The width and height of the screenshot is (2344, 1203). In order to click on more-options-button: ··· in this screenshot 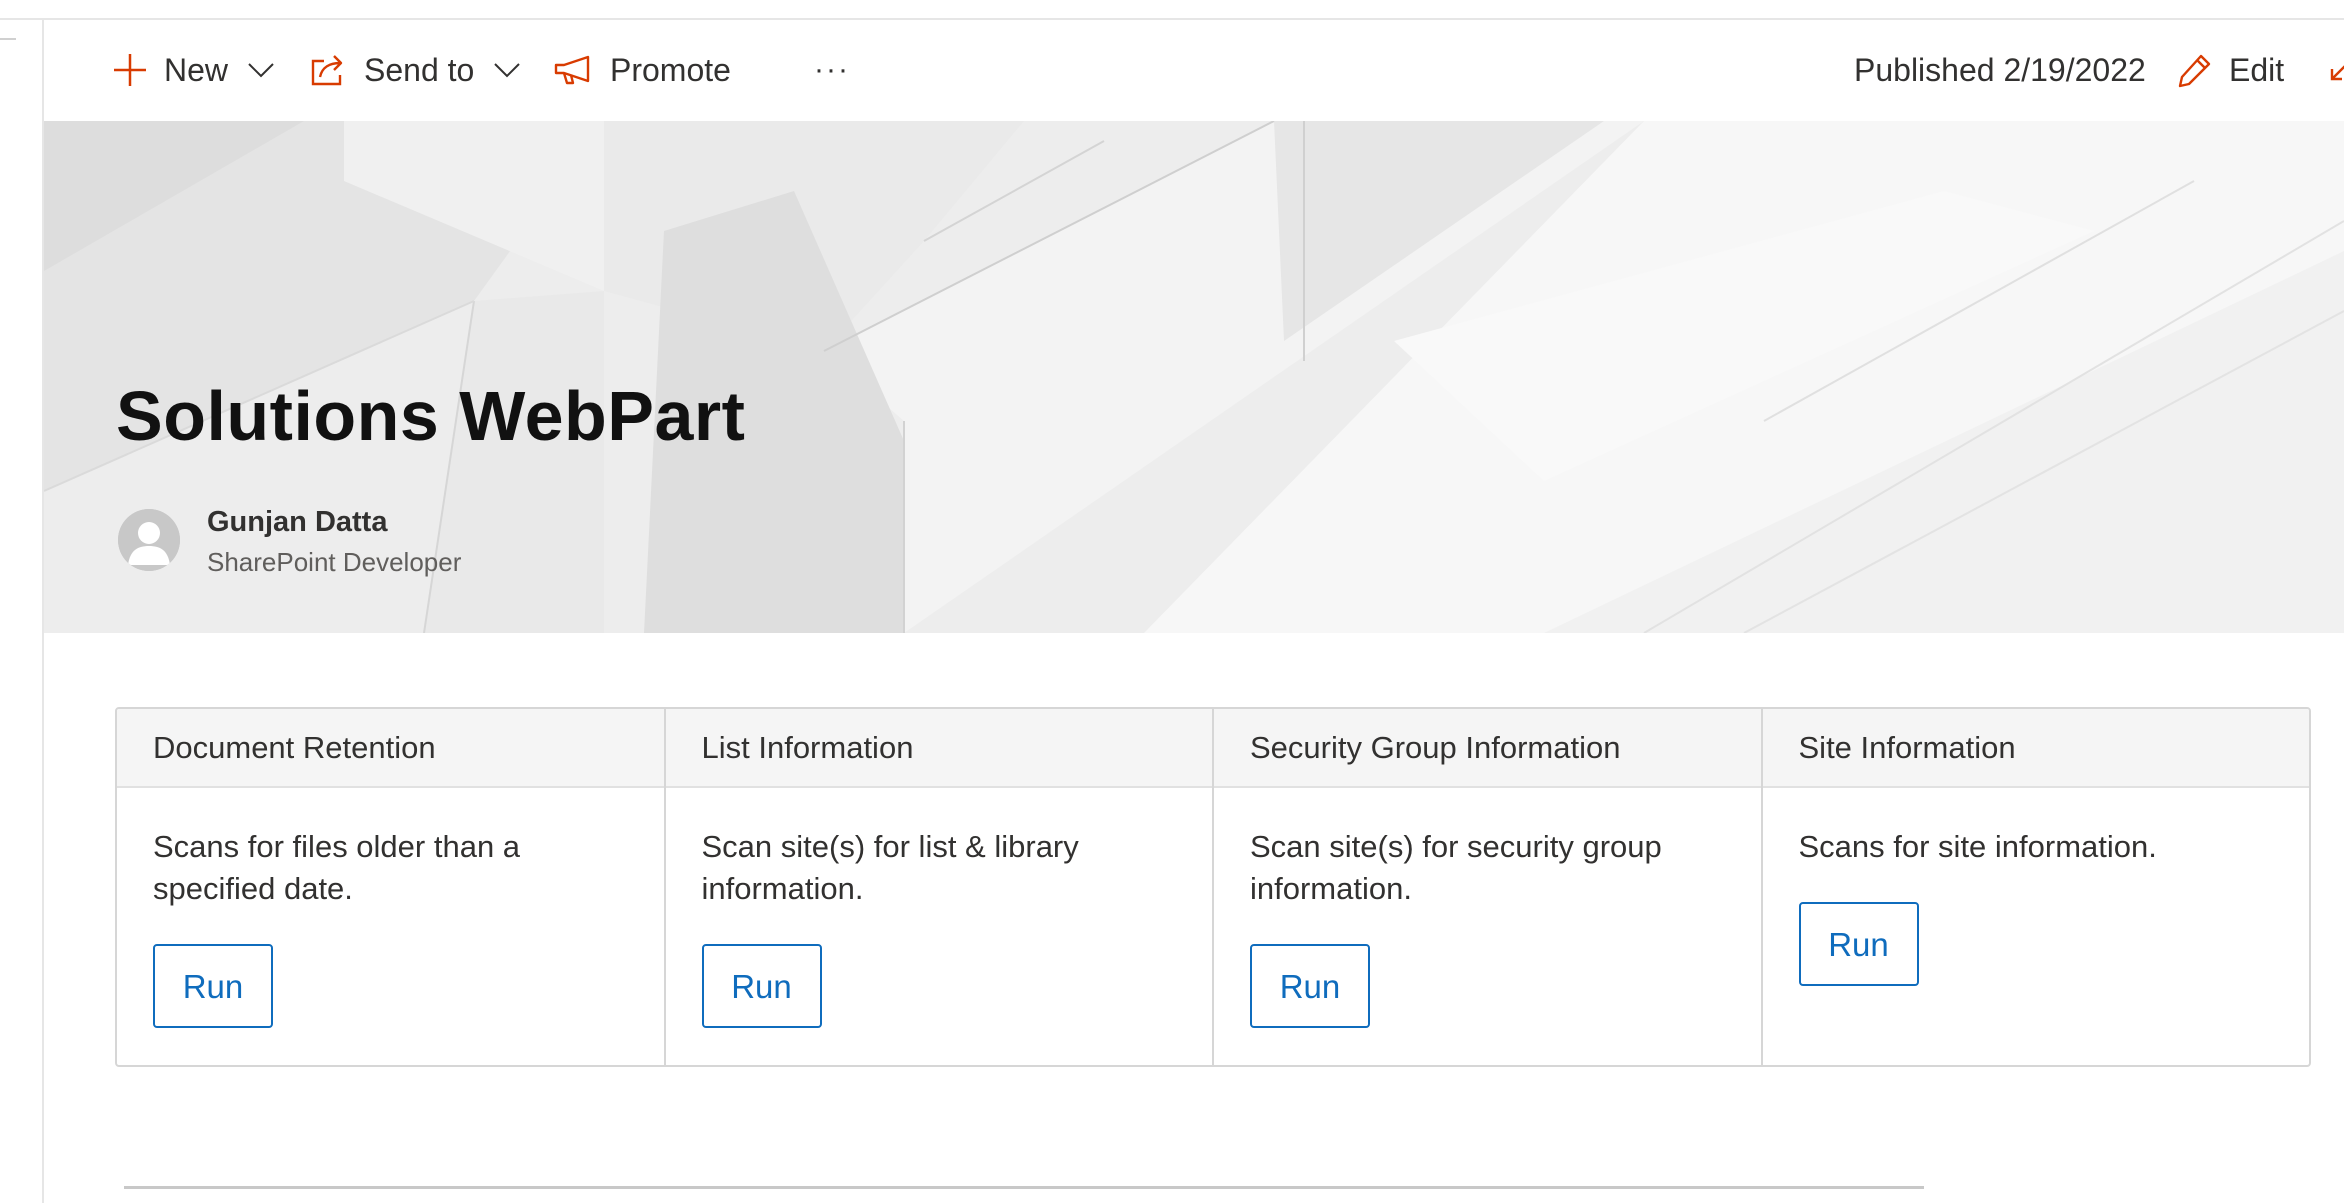, I will do `click(832, 70)`.